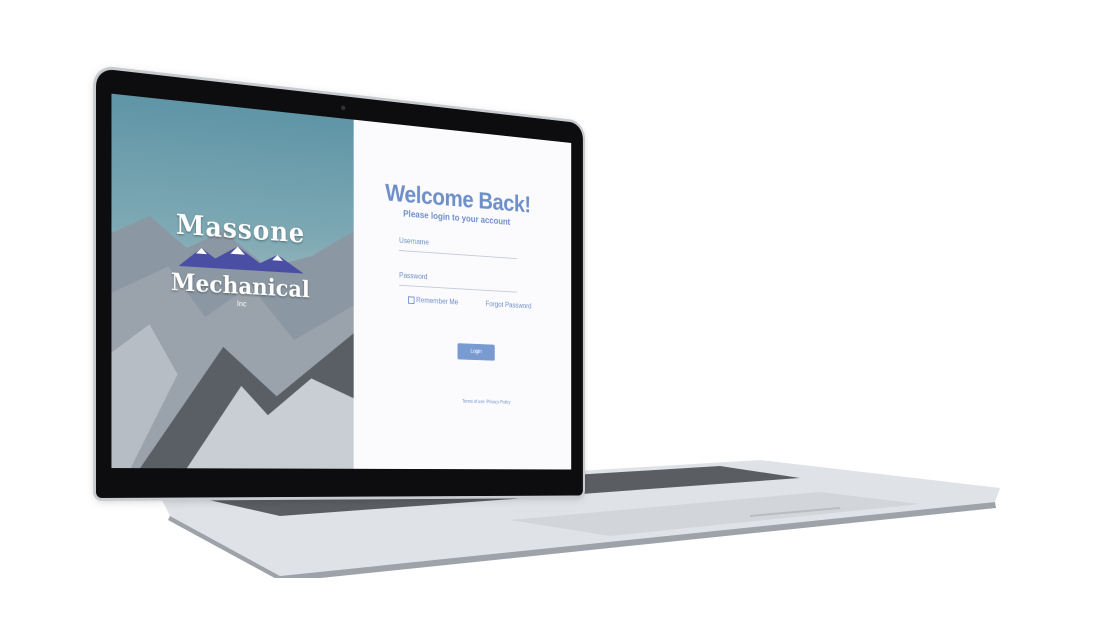 The width and height of the screenshot is (1097, 621). What do you see at coordinates (437, 301) in the screenshot?
I see `remember-me-label: Remember Me` at bounding box center [437, 301].